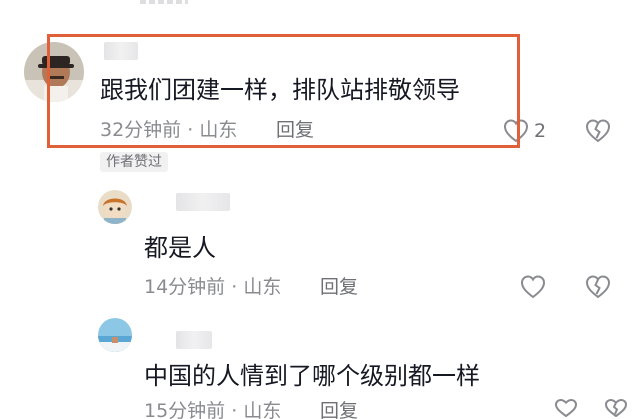 The image size is (640, 419). Describe the element at coordinates (312, 376) in the screenshot. I see `comment-text-3: 中国的人情到了哪个级别都一样` at that location.